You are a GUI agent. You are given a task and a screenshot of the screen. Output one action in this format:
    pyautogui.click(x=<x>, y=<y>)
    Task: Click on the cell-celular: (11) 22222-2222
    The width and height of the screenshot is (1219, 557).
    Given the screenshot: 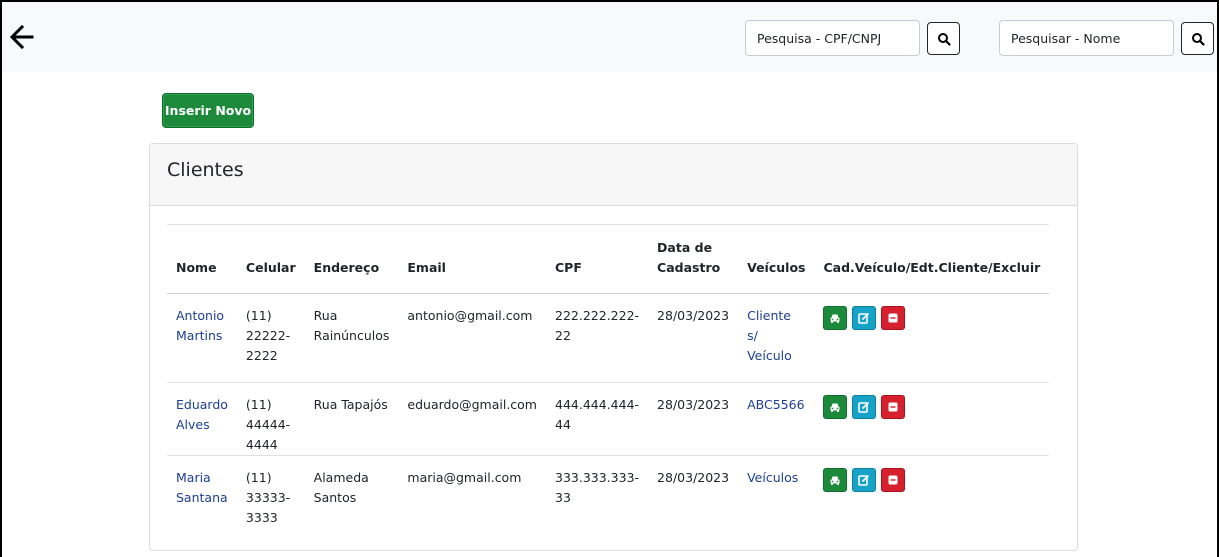 What is the action you would take?
    pyautogui.click(x=268, y=335)
    